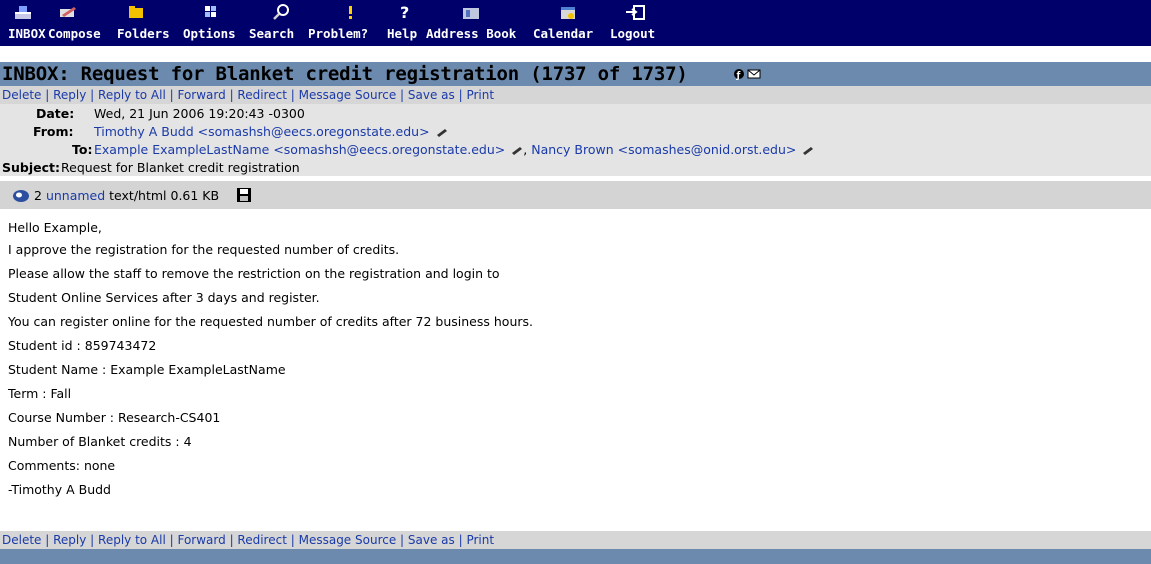 The image size is (1151, 564). What do you see at coordinates (575, 556) in the screenshot?
I see `footer-bar` at bounding box center [575, 556].